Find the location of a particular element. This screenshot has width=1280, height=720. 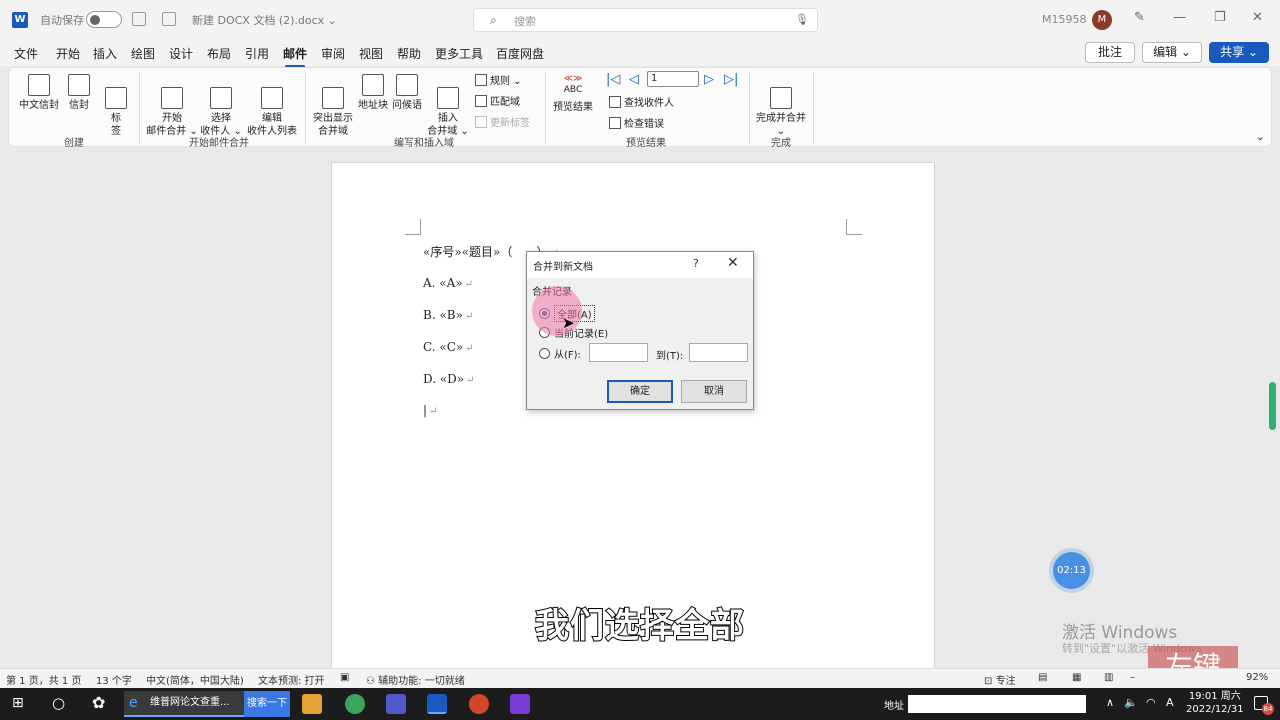

accessibility-status: ⚇ 辅助功能: 一切就绪 is located at coordinates (415, 679).